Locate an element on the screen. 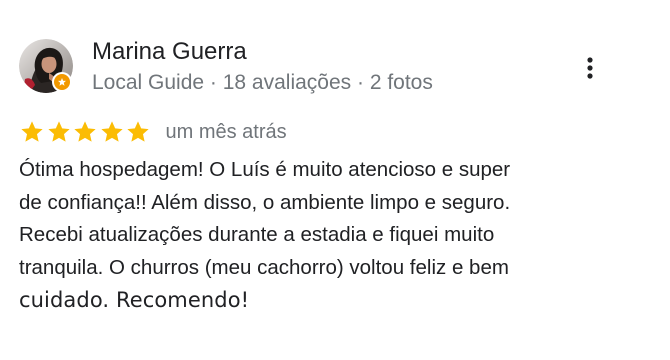 The height and width of the screenshot is (360, 670). star-rating is located at coordinates (85, 132).